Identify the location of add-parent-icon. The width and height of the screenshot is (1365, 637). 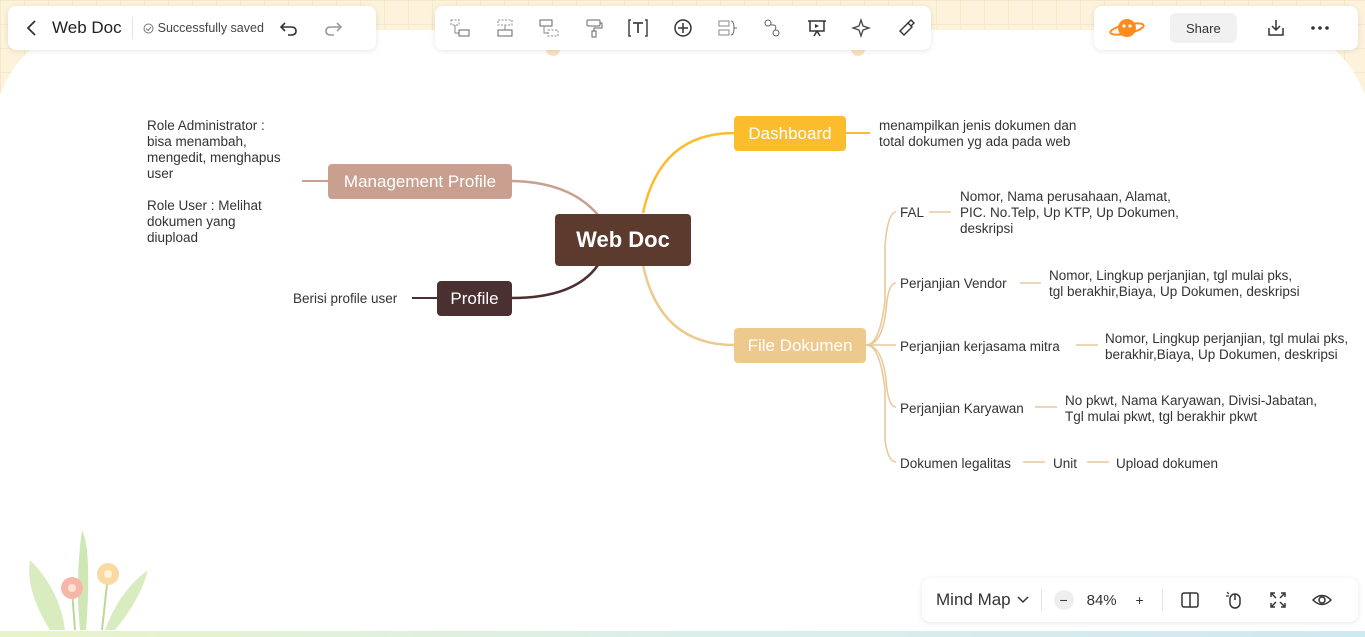
(549, 28).